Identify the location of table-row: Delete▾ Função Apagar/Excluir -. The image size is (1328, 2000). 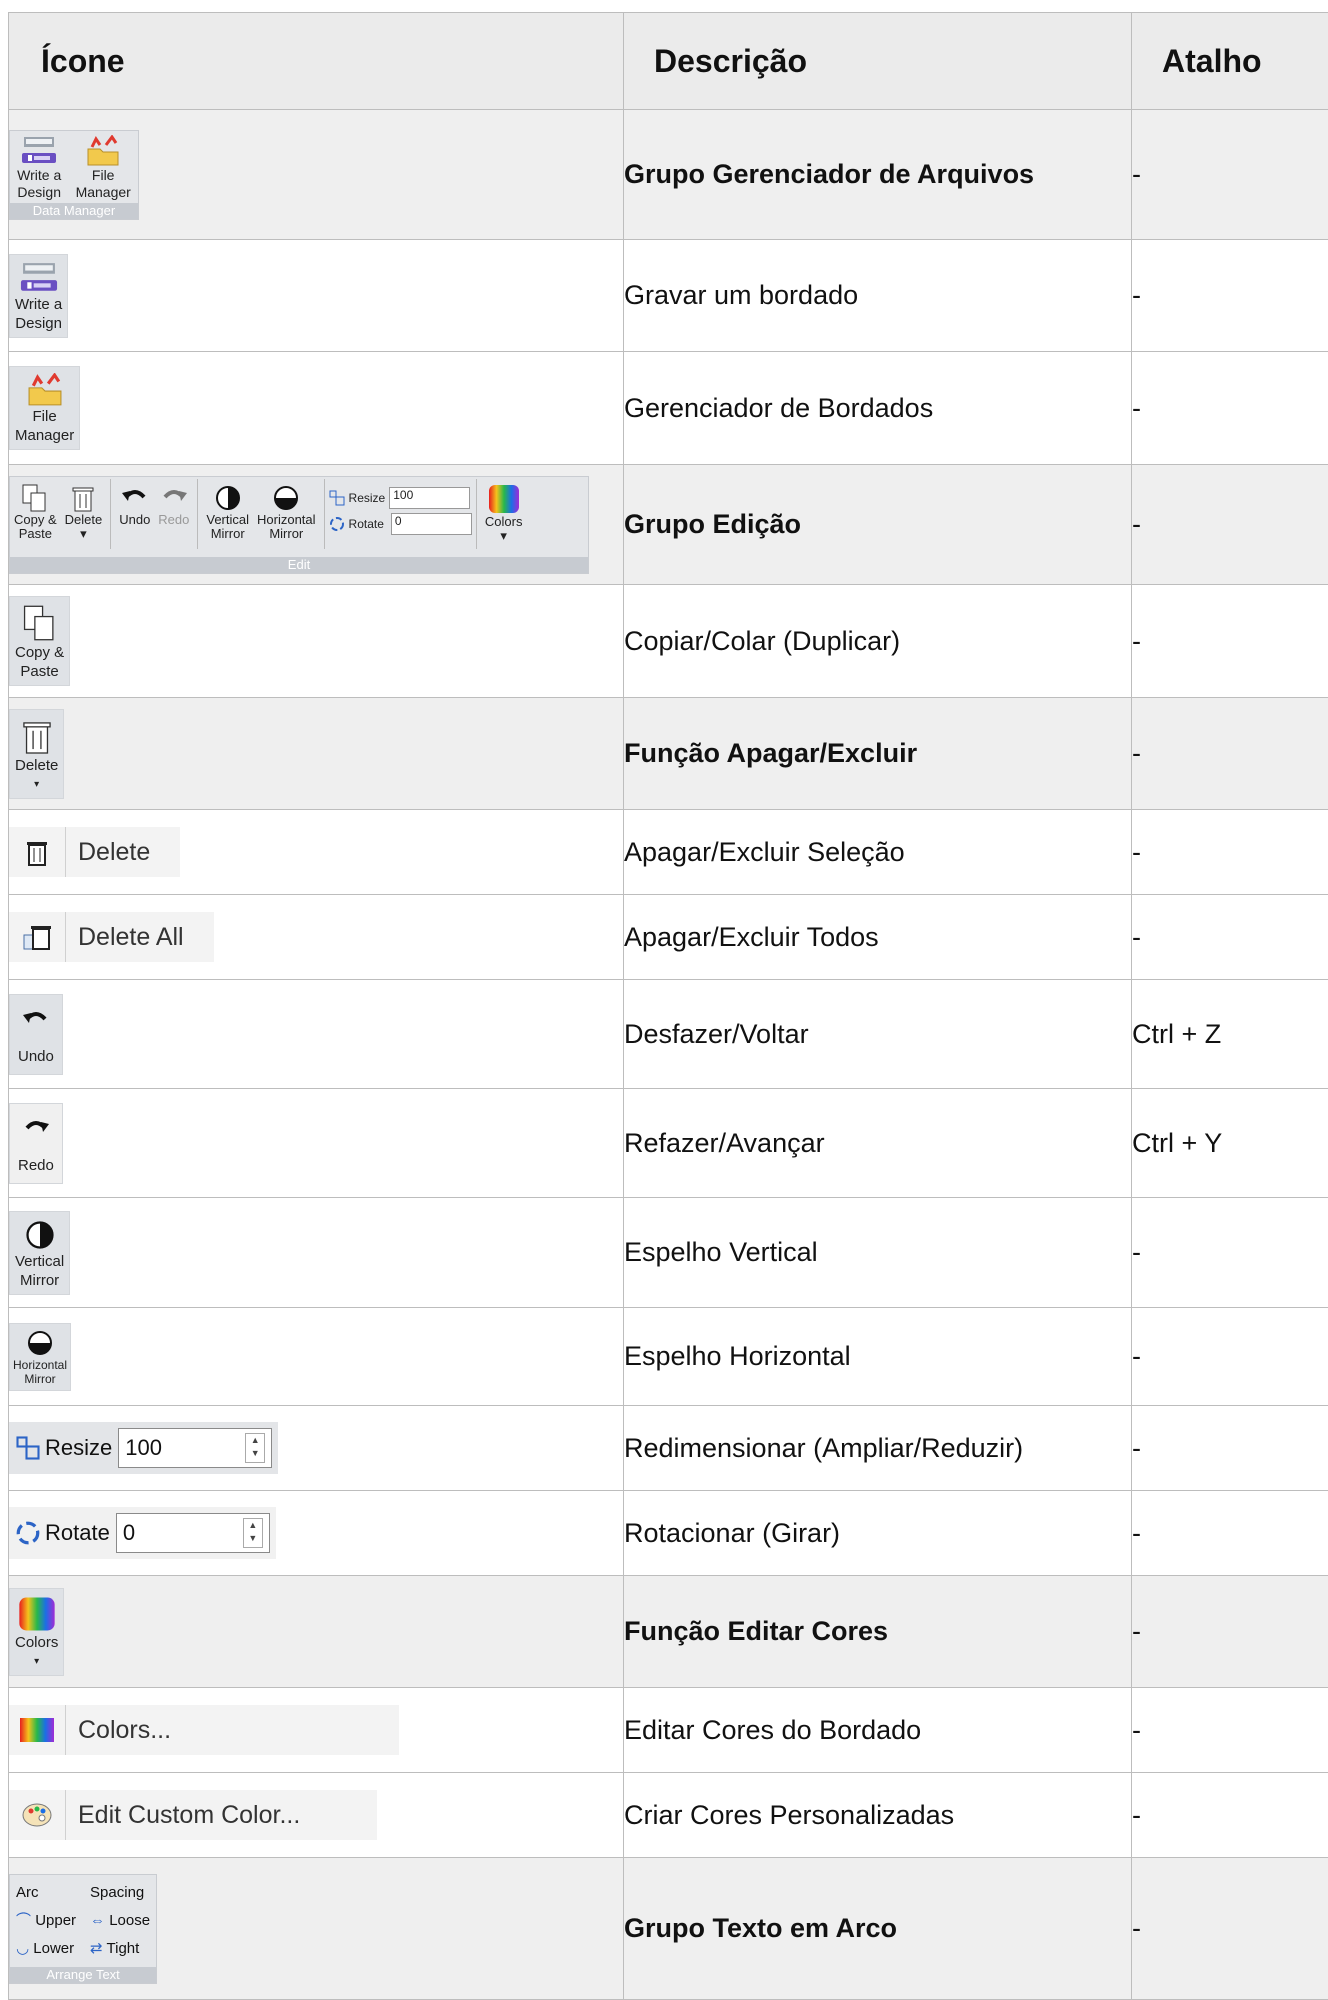
(668, 754).